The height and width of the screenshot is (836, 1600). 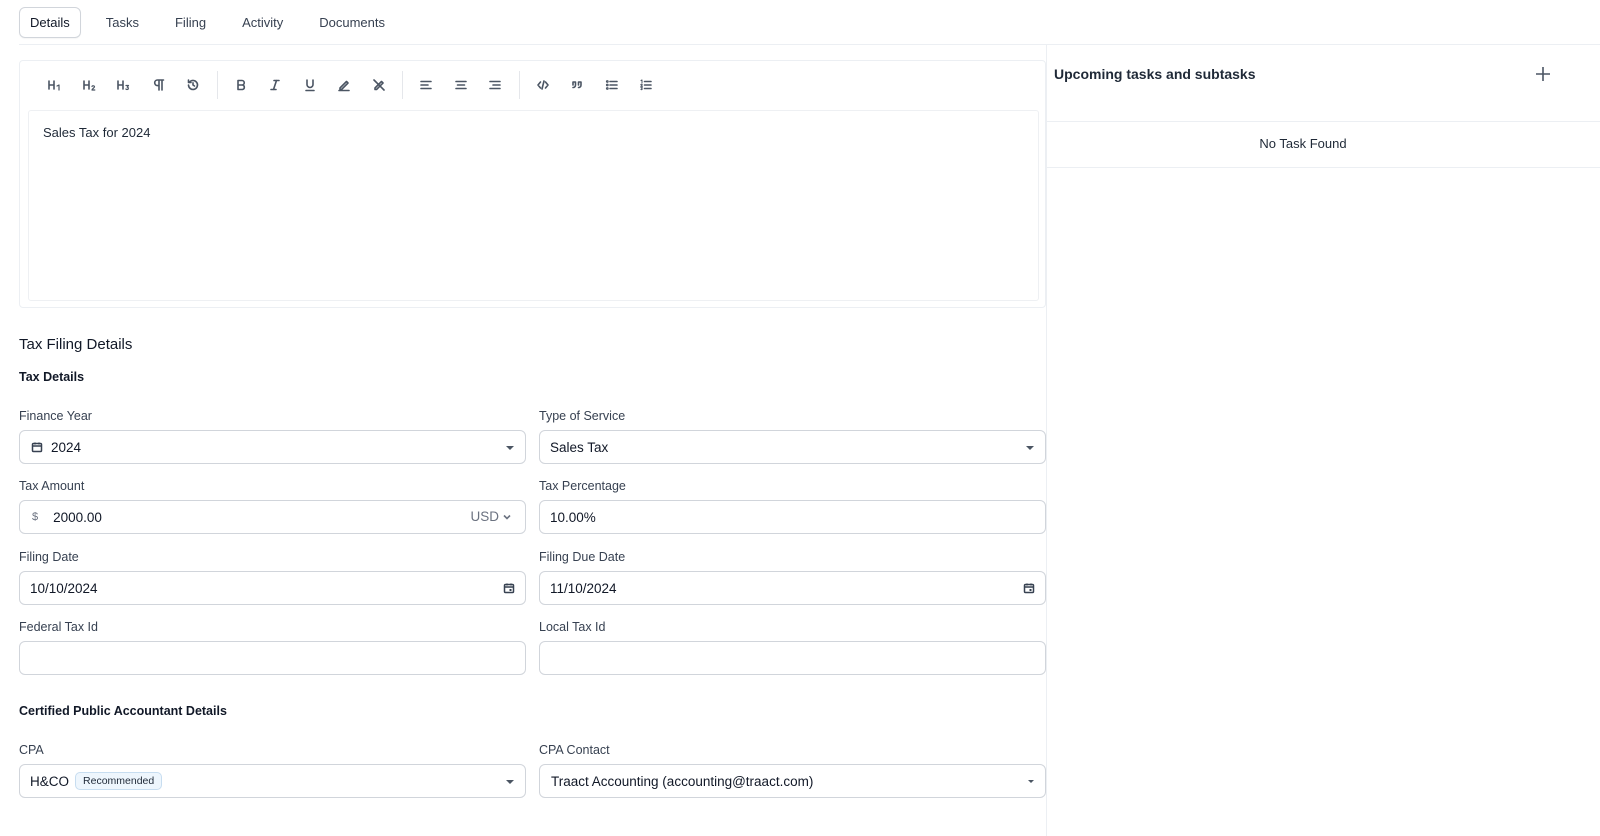 I want to click on no-task-message: No Task Found, so click(x=1303, y=143).